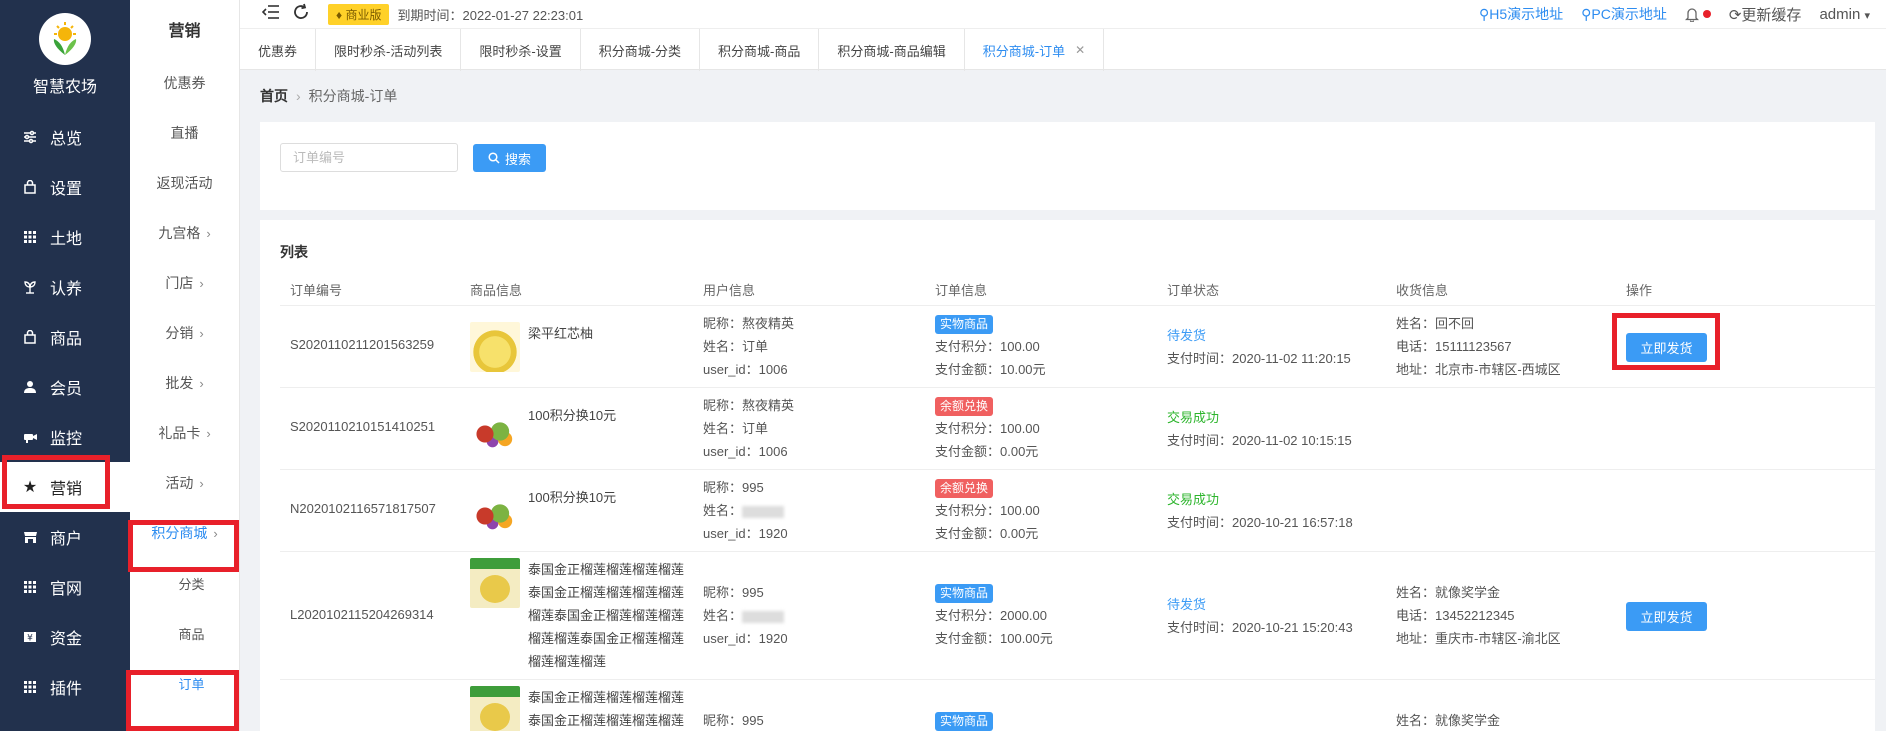 The width and height of the screenshot is (1886, 731). What do you see at coordinates (184, 433) in the screenshot?
I see `subnav-gift-card: 礼品卡 ›` at bounding box center [184, 433].